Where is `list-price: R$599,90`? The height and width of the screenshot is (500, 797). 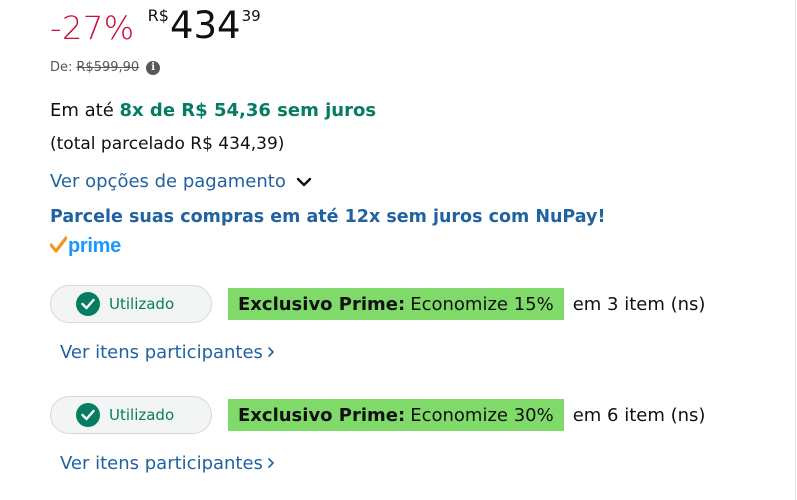 list-price: R$599,90 is located at coordinates (108, 67).